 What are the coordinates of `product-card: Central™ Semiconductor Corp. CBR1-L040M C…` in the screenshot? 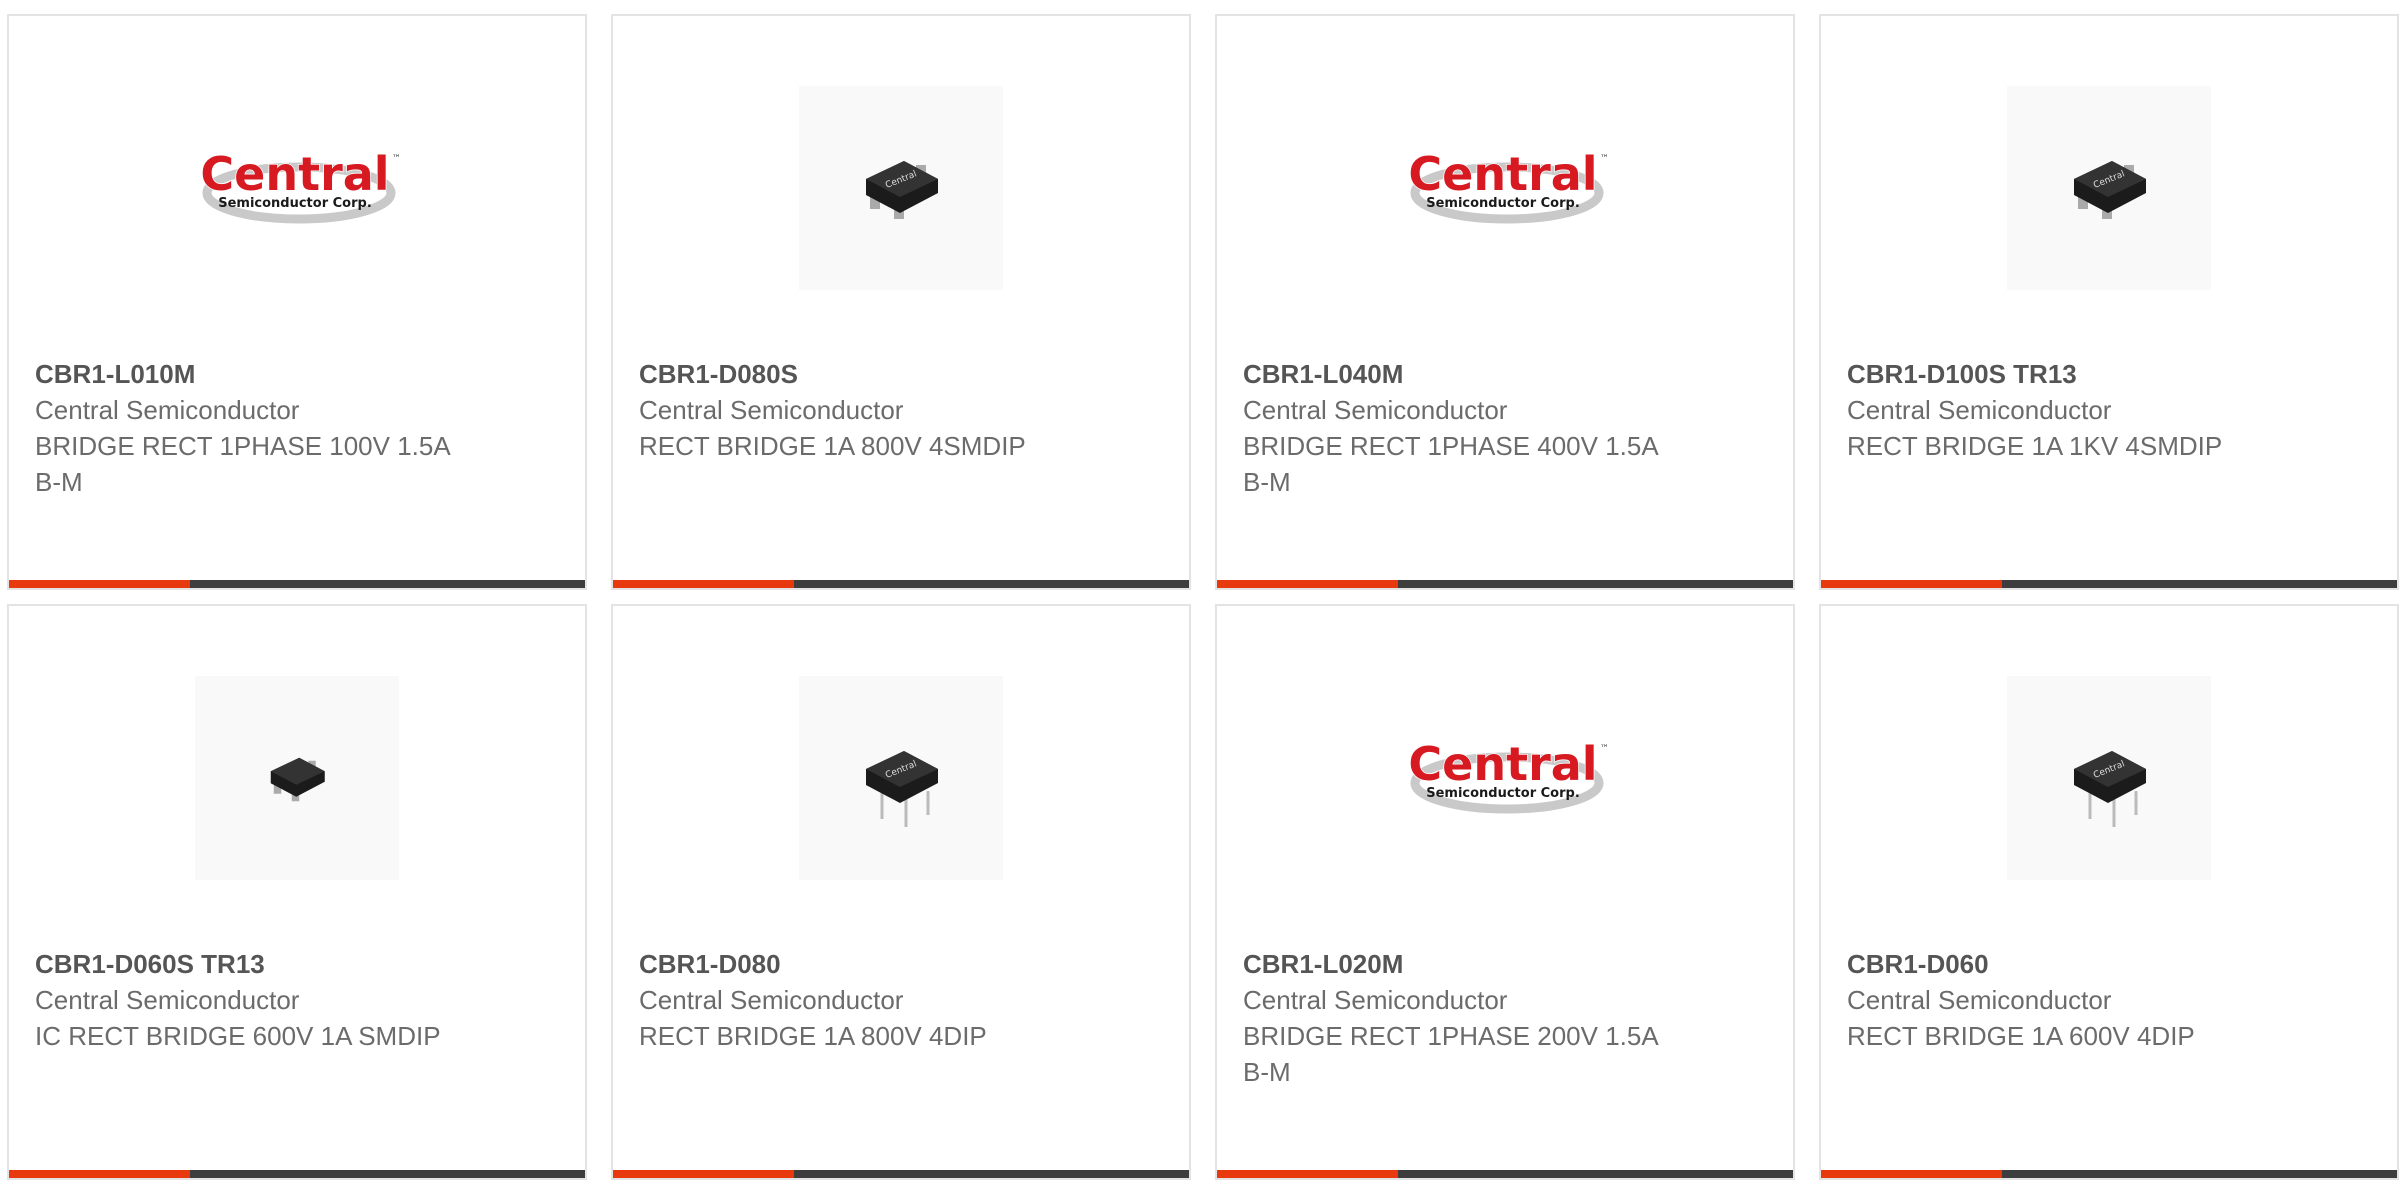 It's located at (1505, 302).